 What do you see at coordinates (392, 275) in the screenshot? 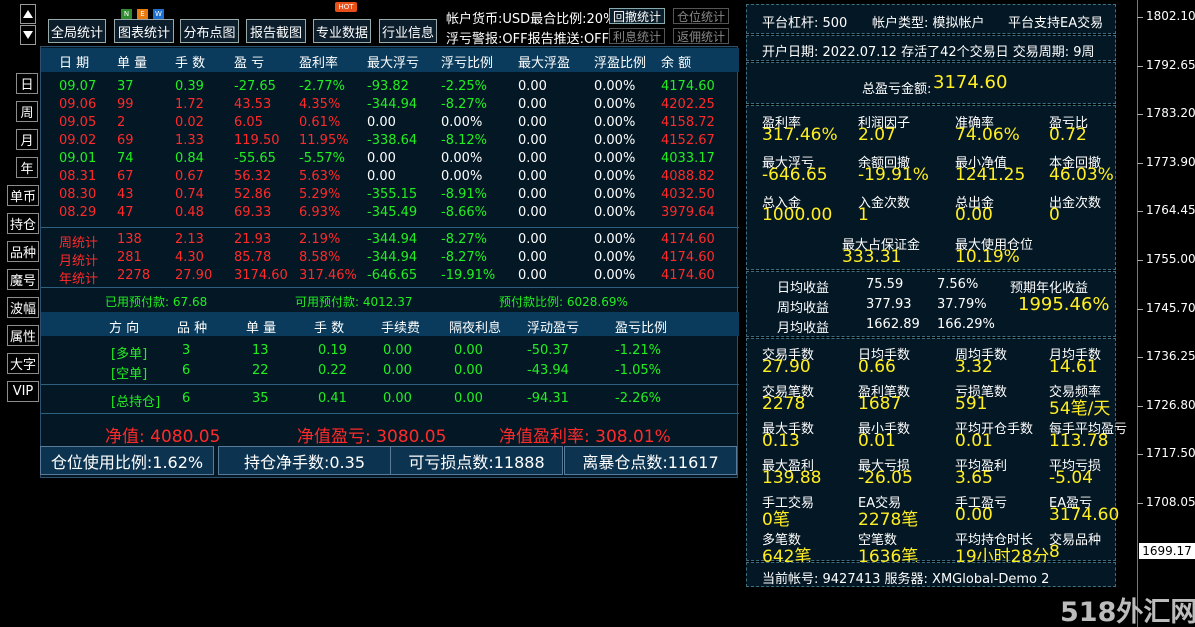
I see `summary-row-cell: -646.65` at bounding box center [392, 275].